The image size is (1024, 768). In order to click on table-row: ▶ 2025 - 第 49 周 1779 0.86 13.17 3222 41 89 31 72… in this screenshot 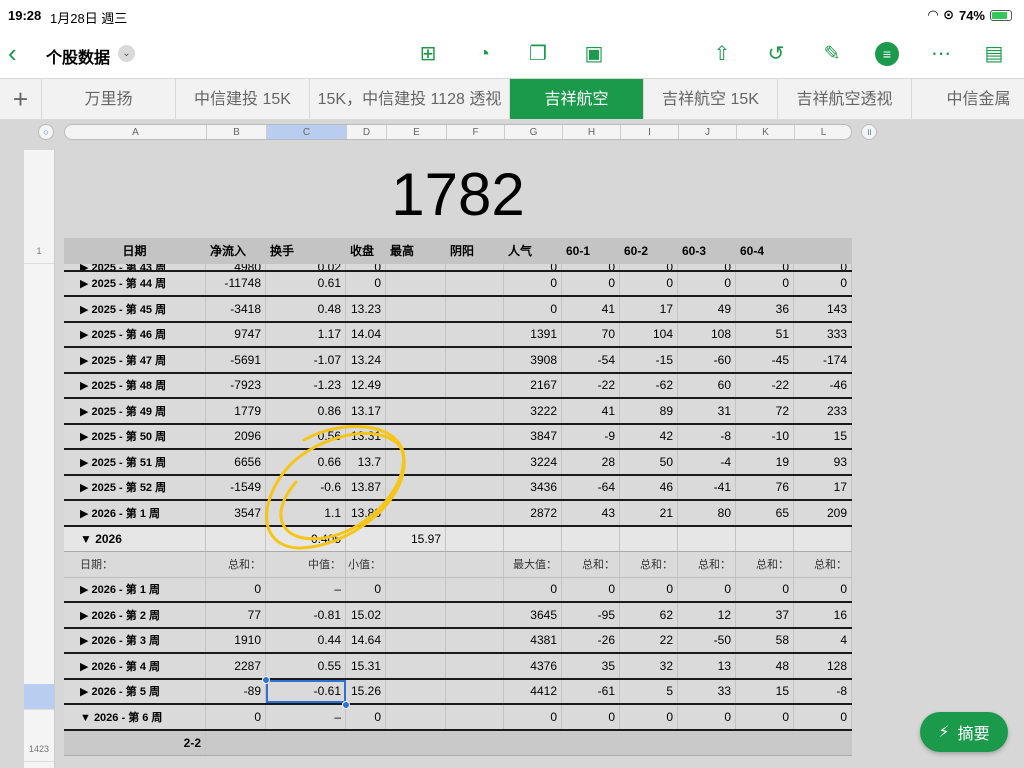, I will do `click(458, 412)`.